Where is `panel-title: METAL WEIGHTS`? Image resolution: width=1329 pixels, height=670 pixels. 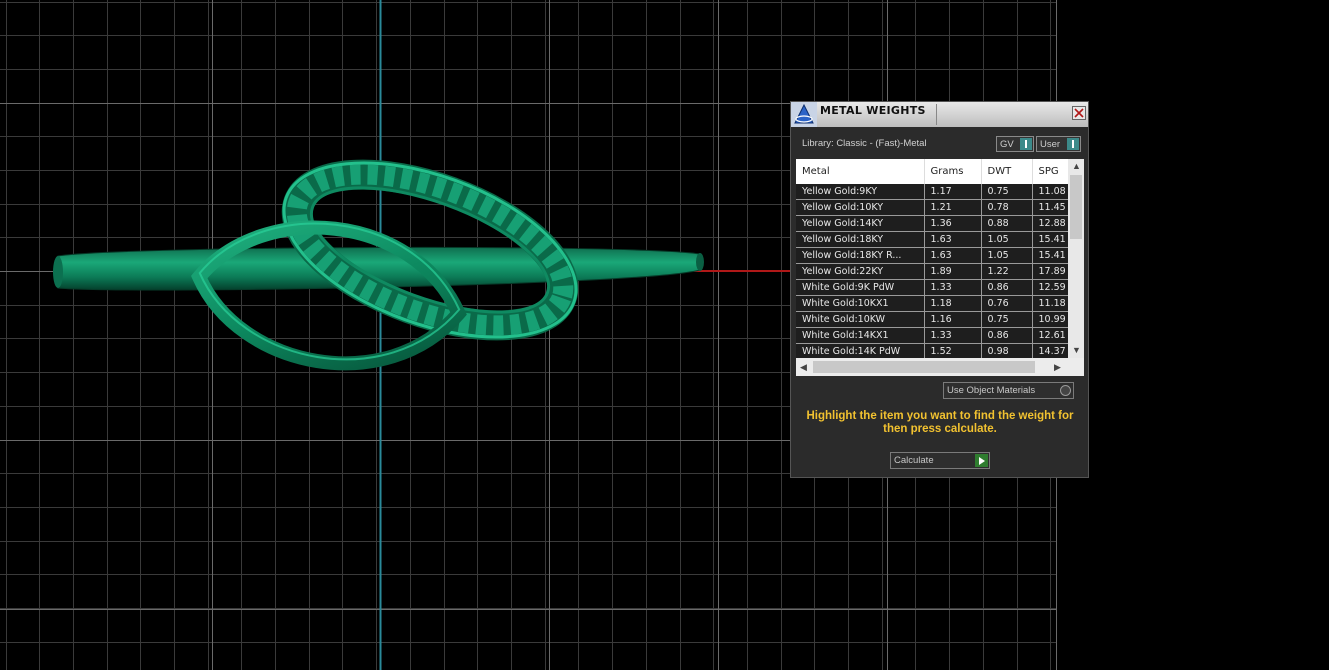
panel-title: METAL WEIGHTS is located at coordinates (873, 110).